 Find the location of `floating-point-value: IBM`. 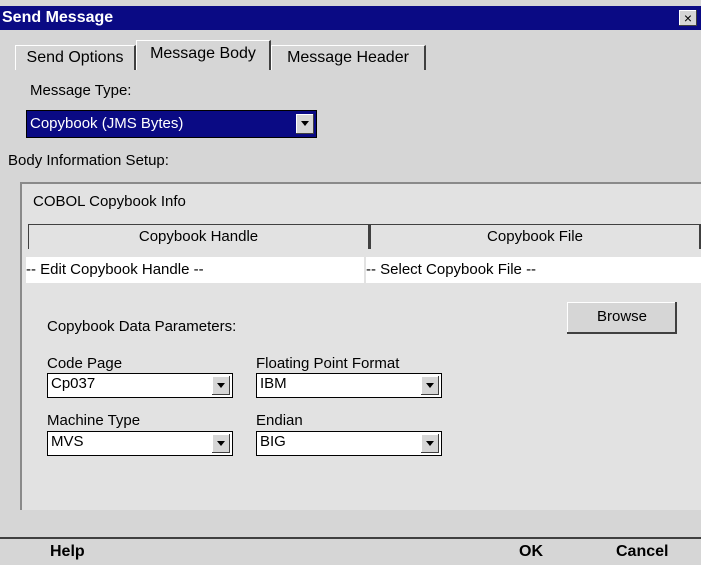

floating-point-value: IBM is located at coordinates (273, 383).